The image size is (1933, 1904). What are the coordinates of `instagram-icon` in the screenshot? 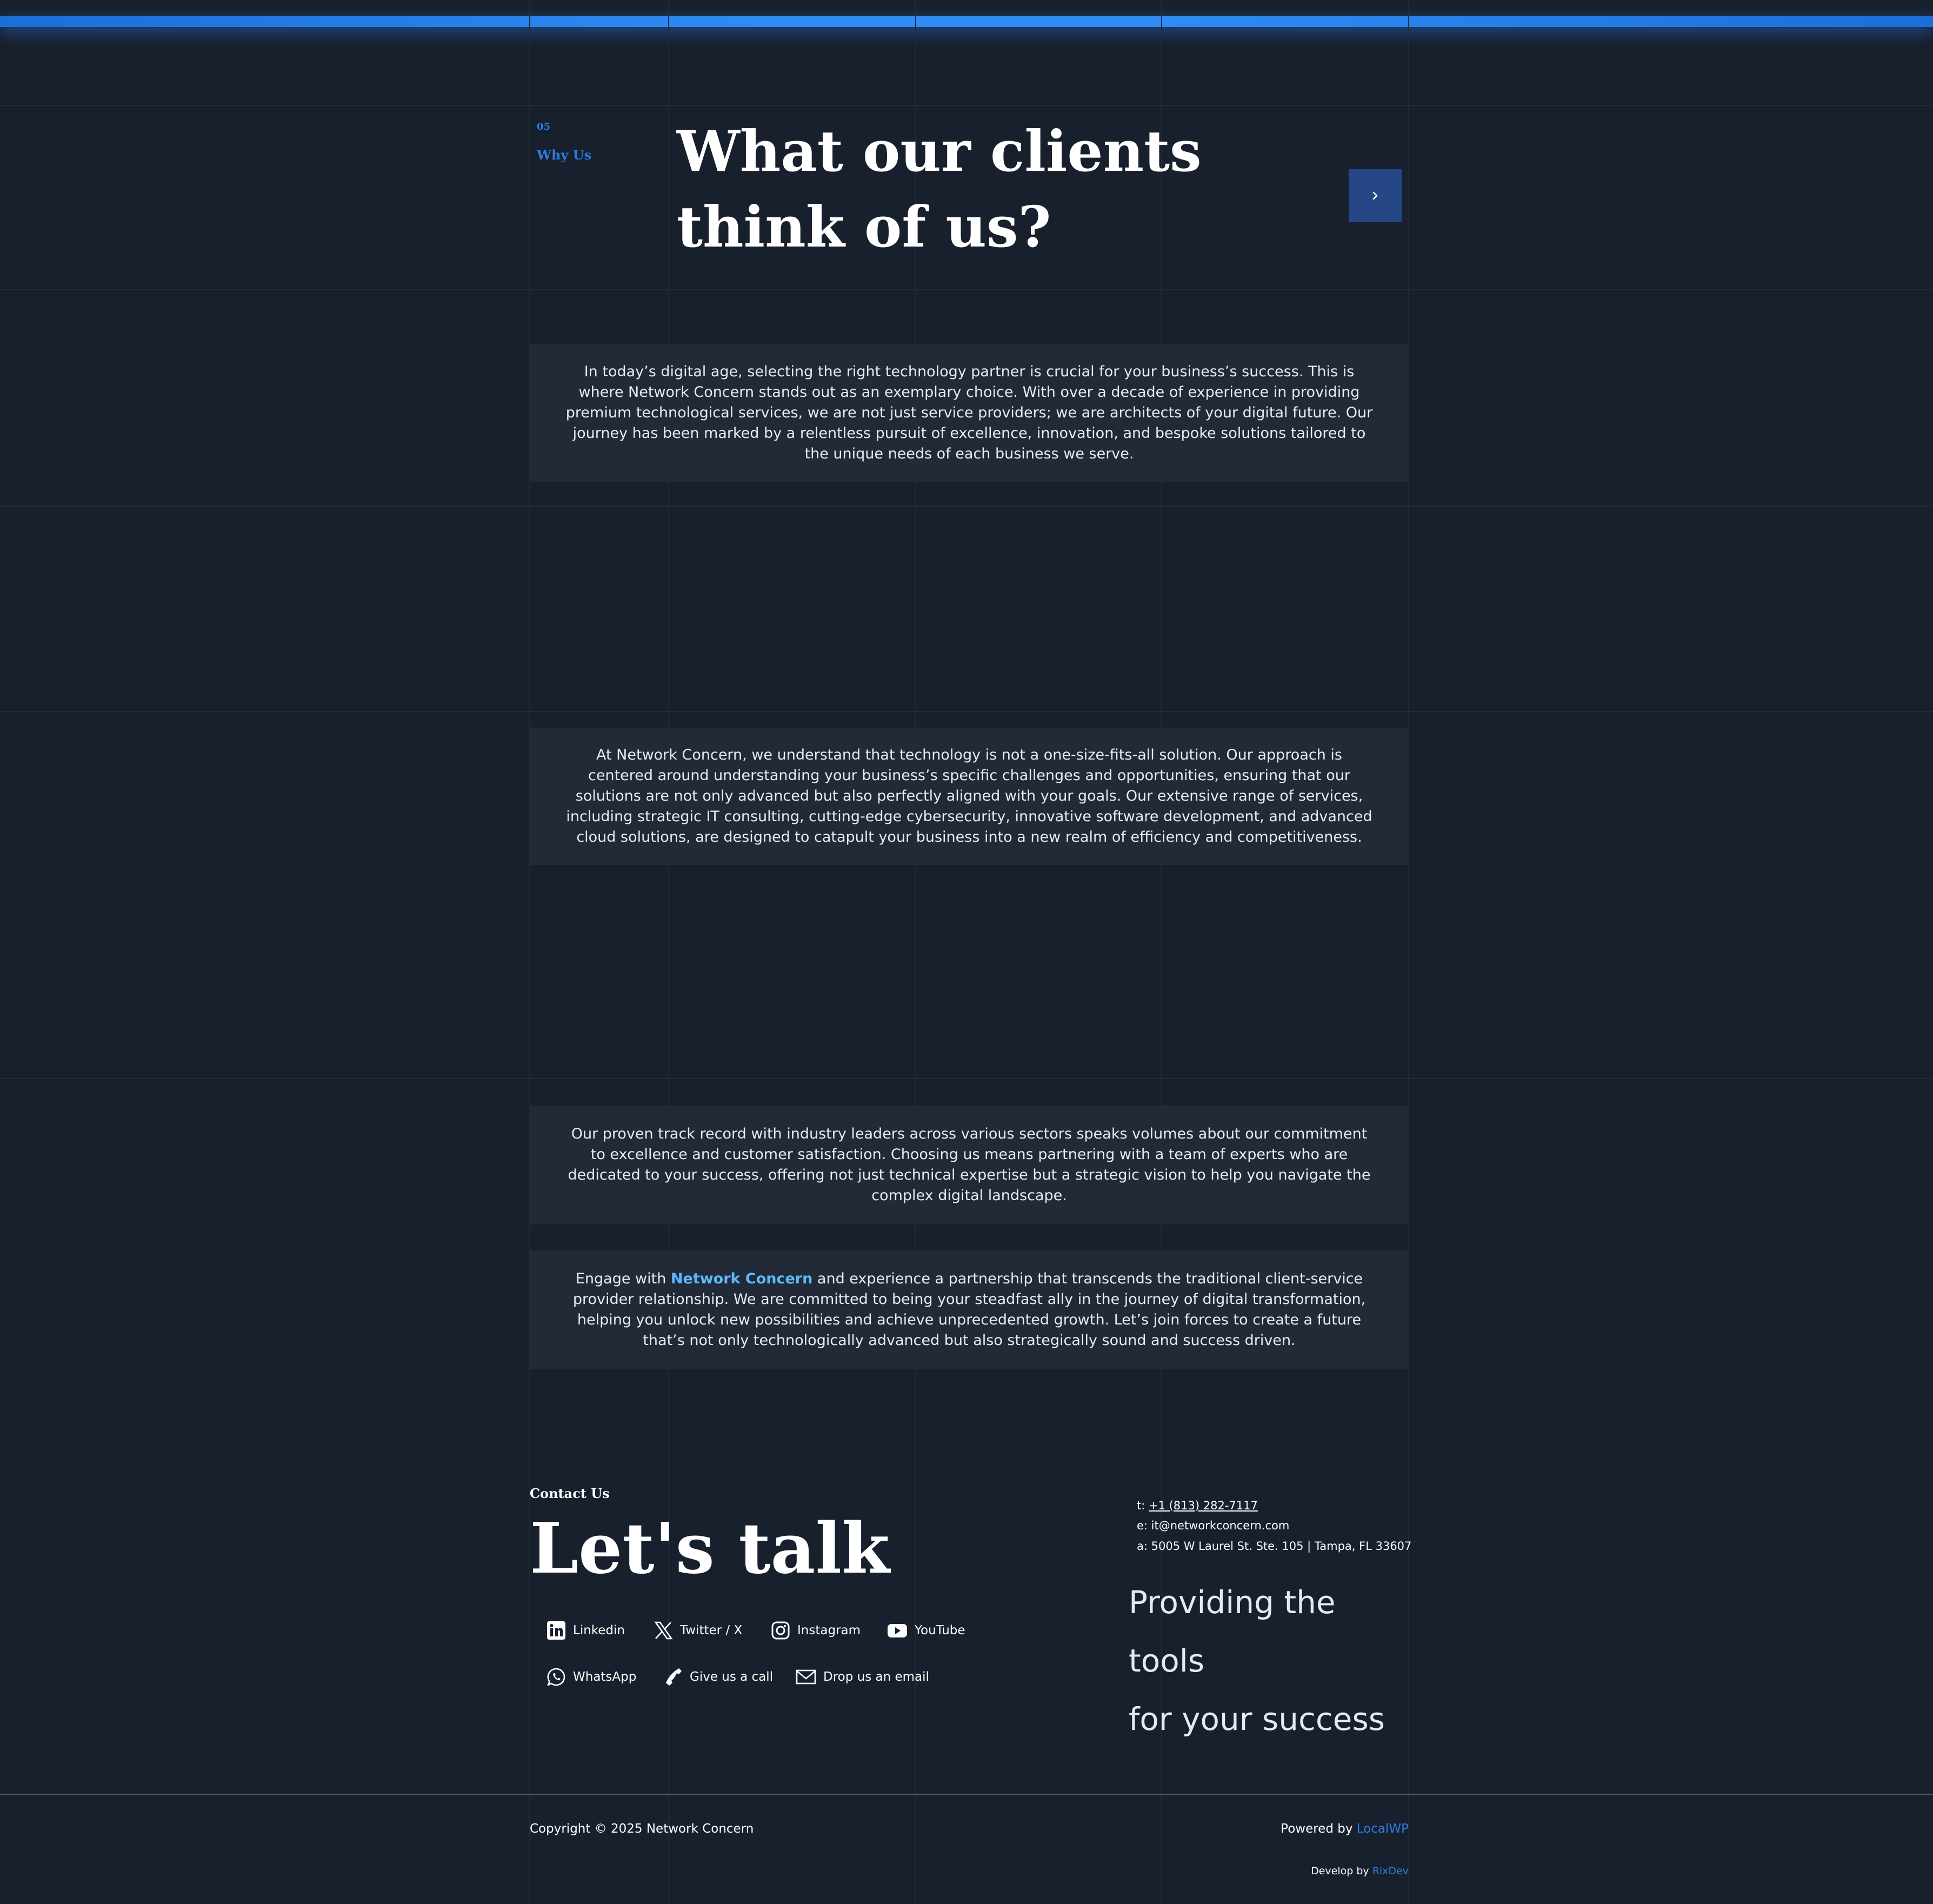 It's located at (780, 1630).